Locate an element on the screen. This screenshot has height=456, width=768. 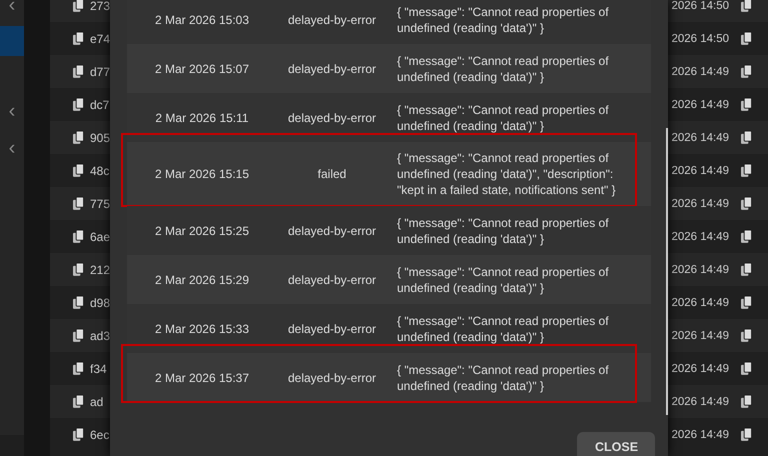
close-button: CLOSE is located at coordinates (616, 444).